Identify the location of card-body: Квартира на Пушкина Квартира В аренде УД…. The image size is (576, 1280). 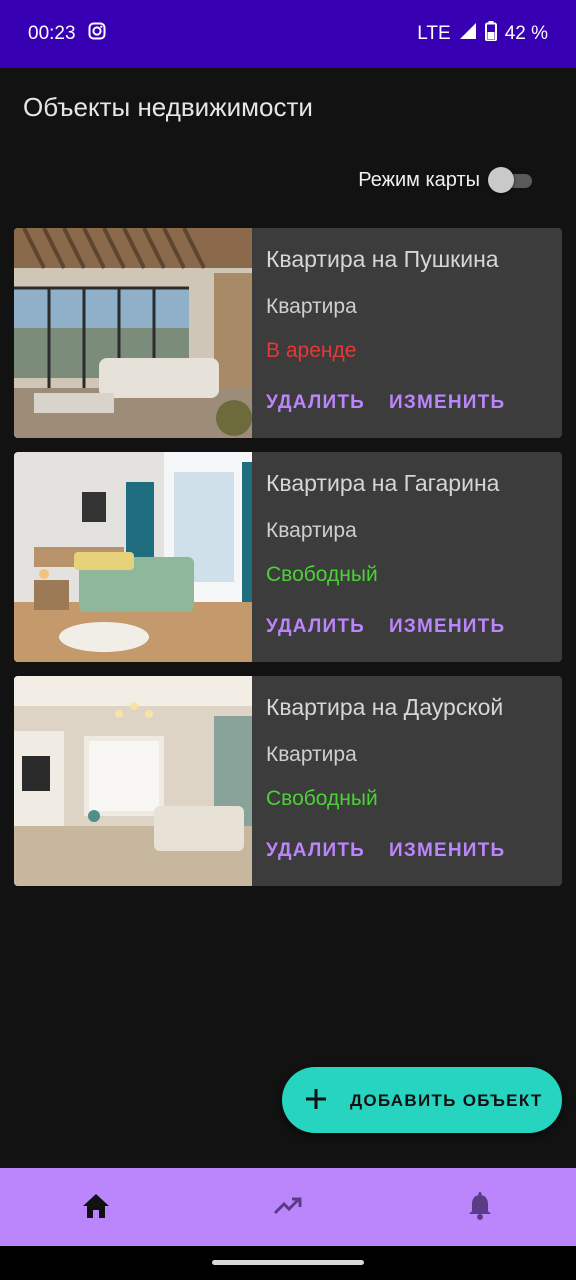
(407, 333).